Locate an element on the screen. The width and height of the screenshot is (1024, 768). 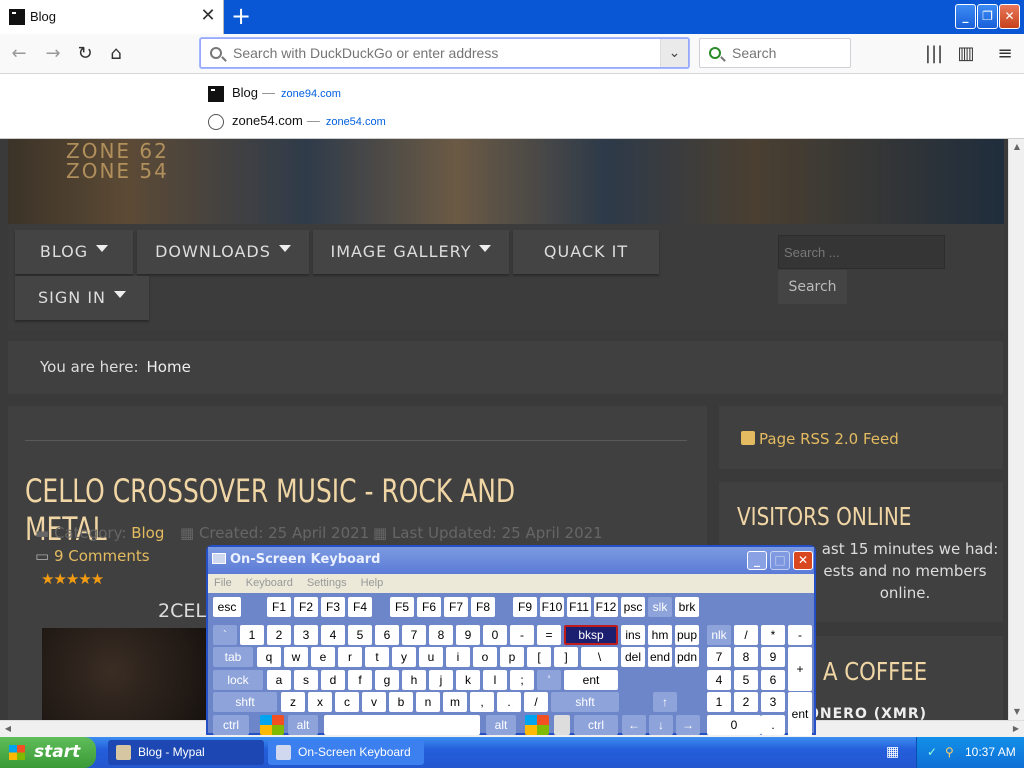
osk-minimize-button: _ is located at coordinates (757, 560).